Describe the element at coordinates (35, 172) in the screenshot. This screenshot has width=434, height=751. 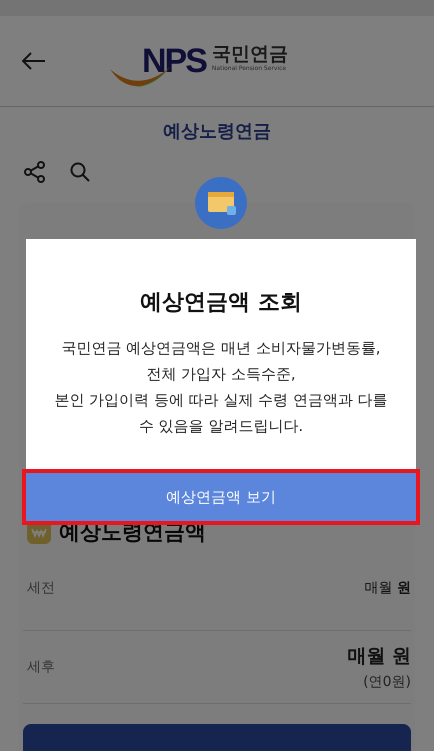
I see `share-icon` at that location.